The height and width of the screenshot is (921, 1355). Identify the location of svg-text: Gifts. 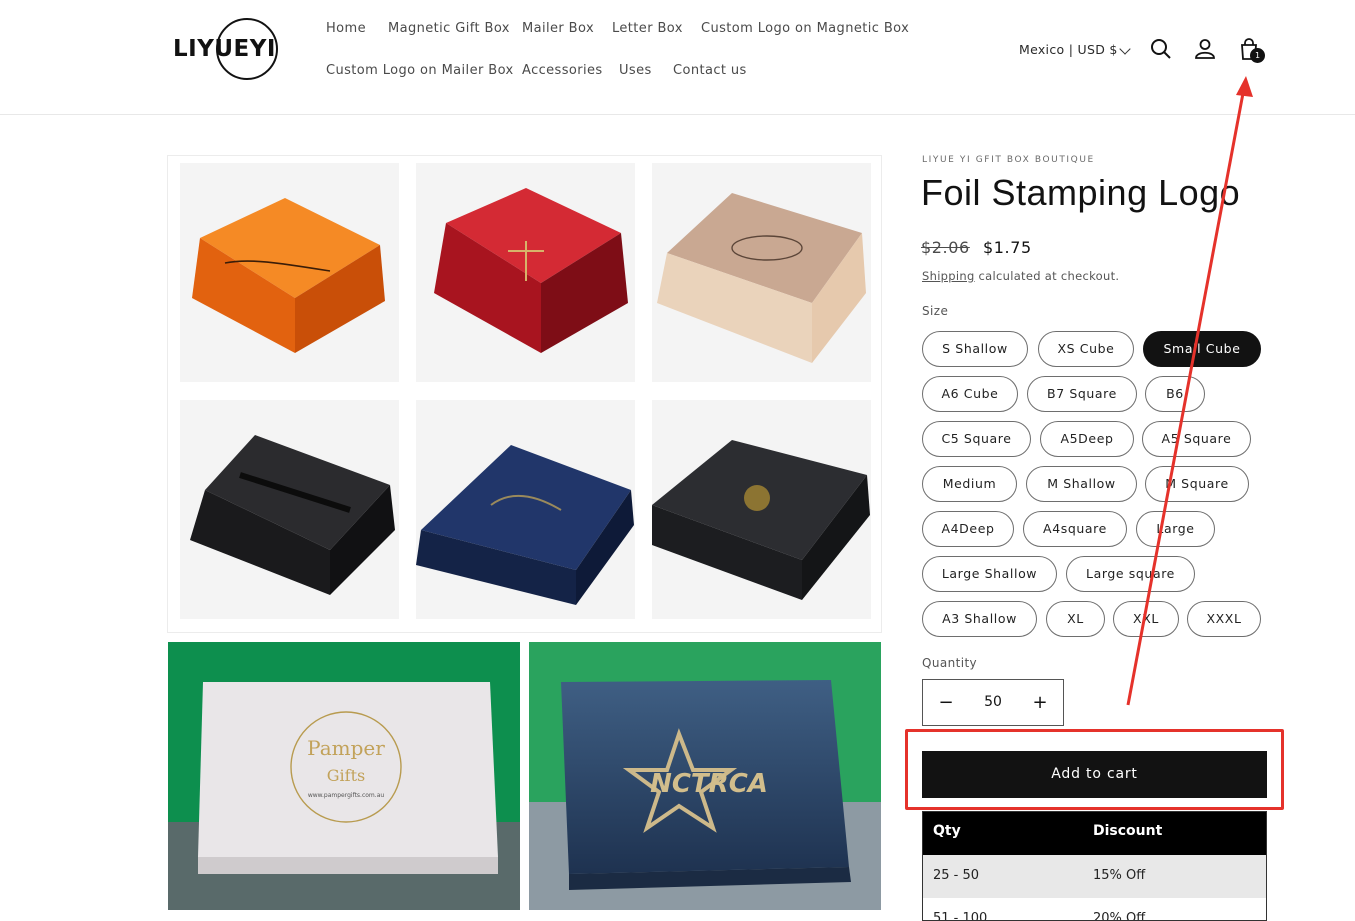
(346, 775).